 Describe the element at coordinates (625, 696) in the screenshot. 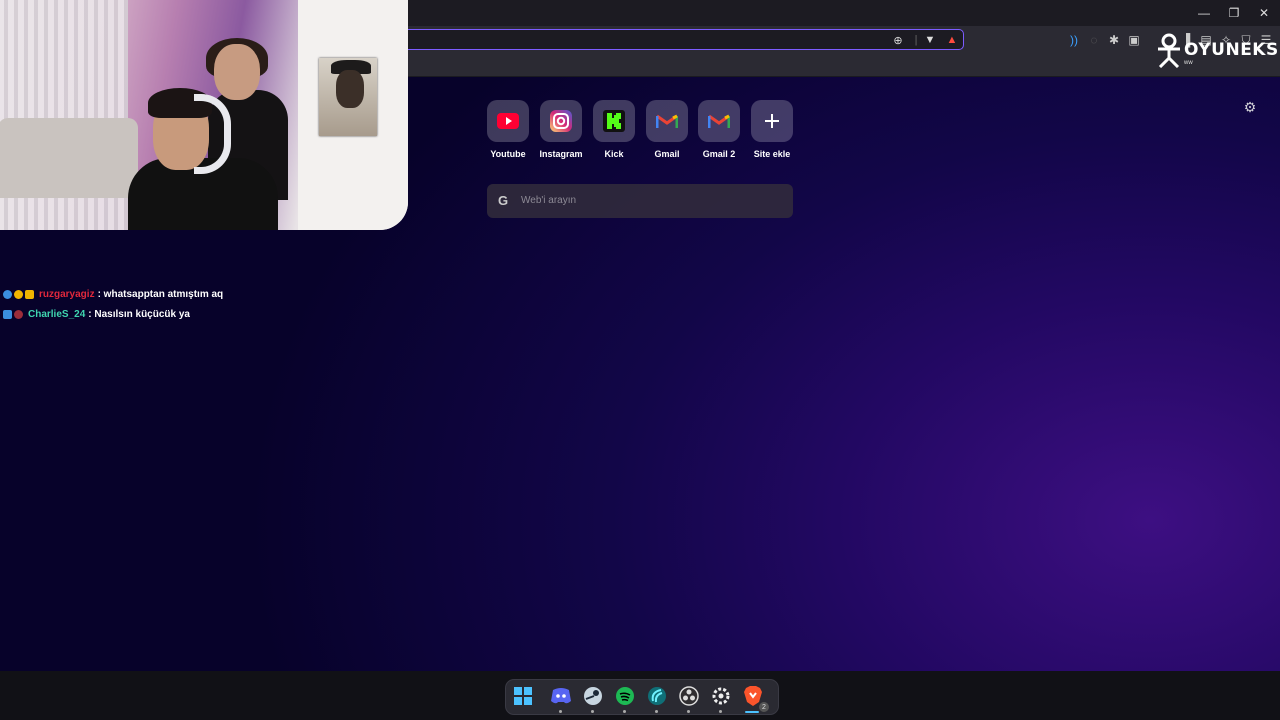

I see `spotify-icon` at that location.